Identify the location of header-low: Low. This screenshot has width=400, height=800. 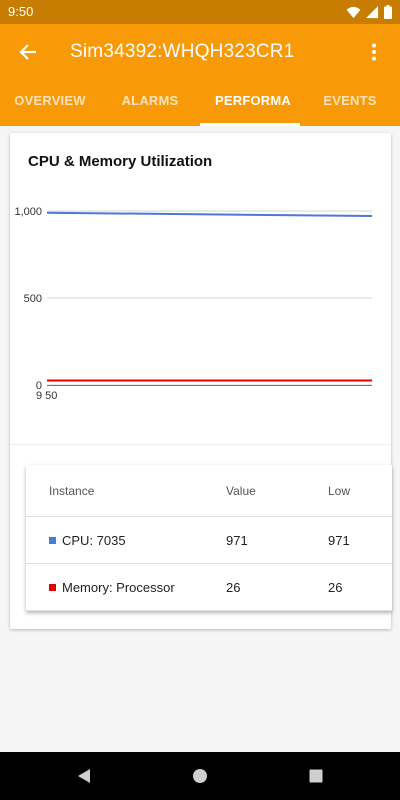
(339, 490).